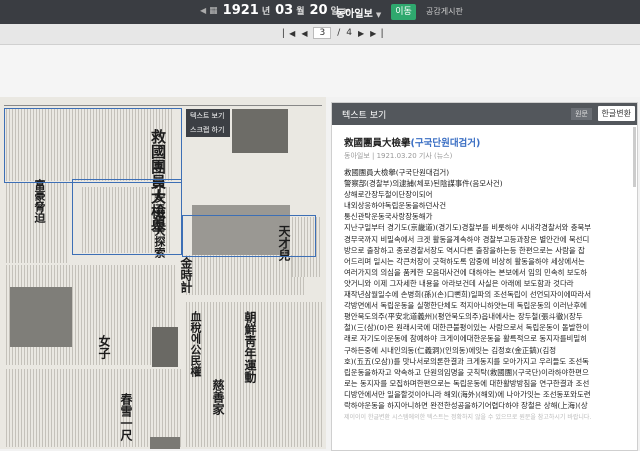  I want to click on headline-wealthy: 富豪脅迫, so click(39, 201).